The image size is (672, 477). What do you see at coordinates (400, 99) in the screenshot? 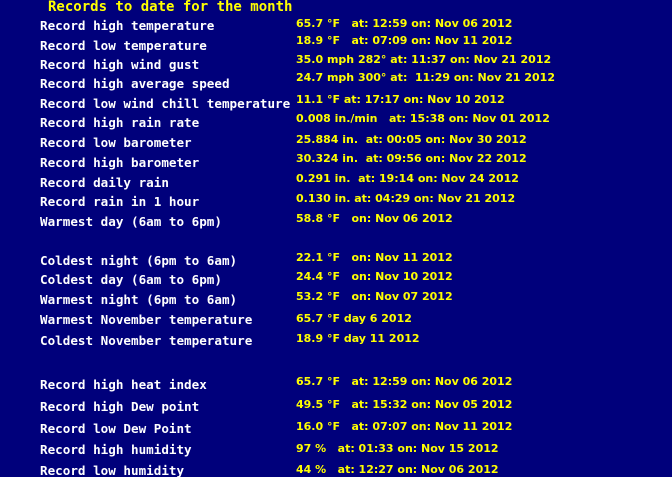
I see `record-value: 11.1 °F at: 17:17 on: Nov 10 2012` at bounding box center [400, 99].